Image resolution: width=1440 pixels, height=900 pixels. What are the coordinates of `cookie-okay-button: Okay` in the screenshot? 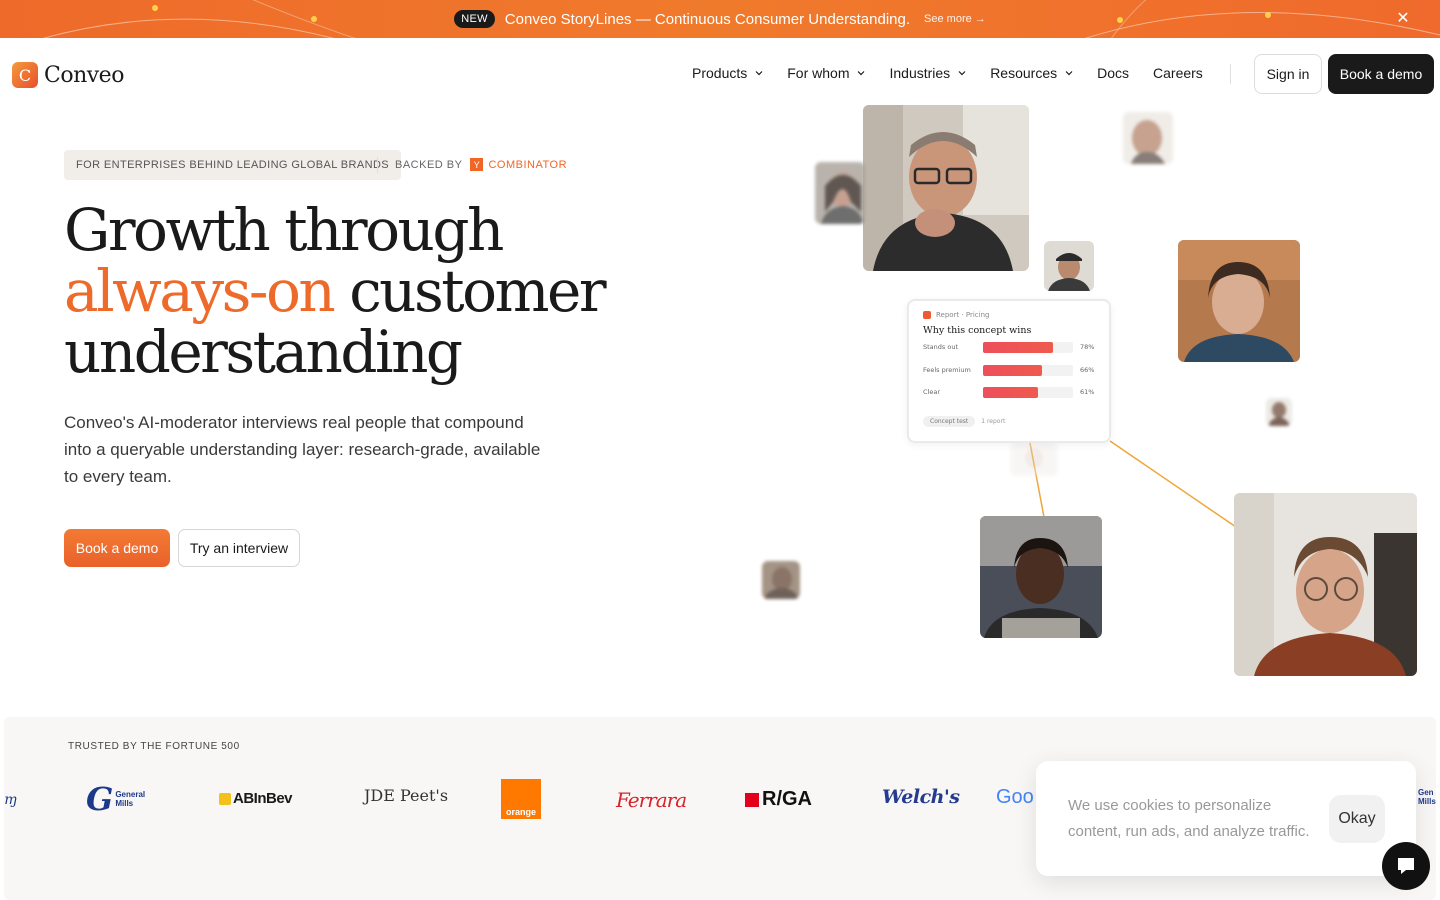 It's located at (1357, 819).